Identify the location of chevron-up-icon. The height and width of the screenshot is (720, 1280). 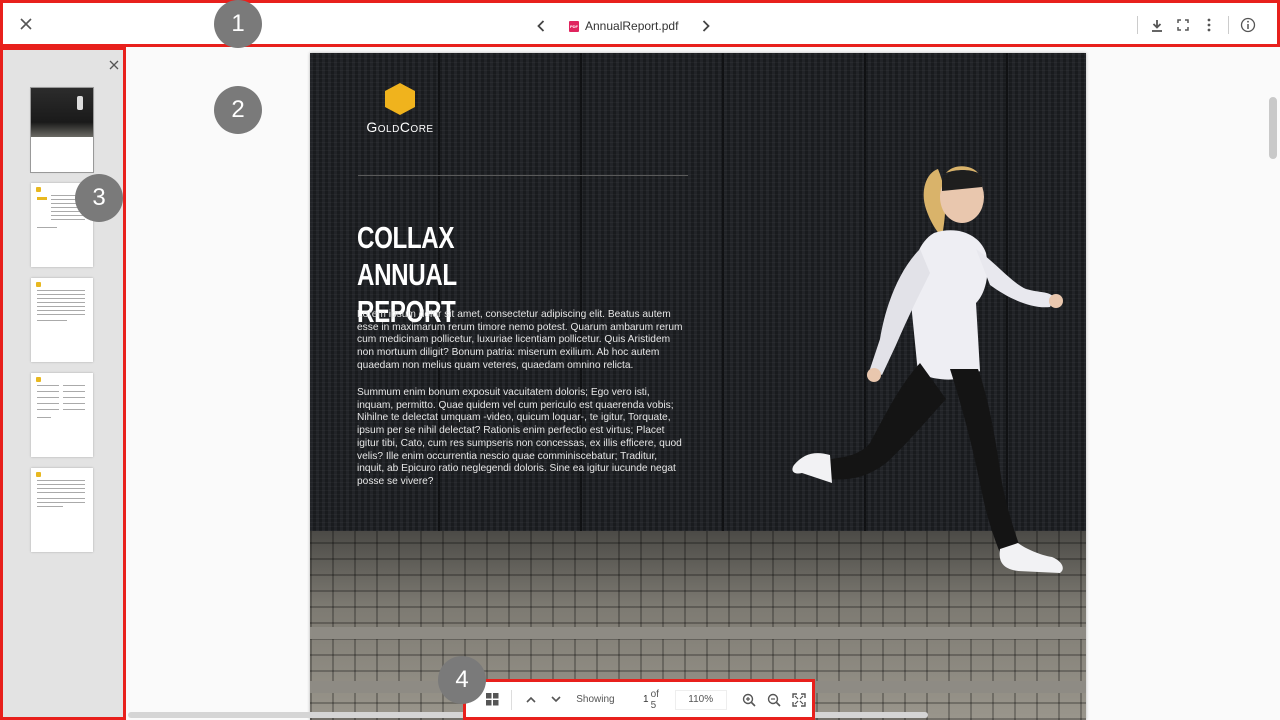
(530, 700).